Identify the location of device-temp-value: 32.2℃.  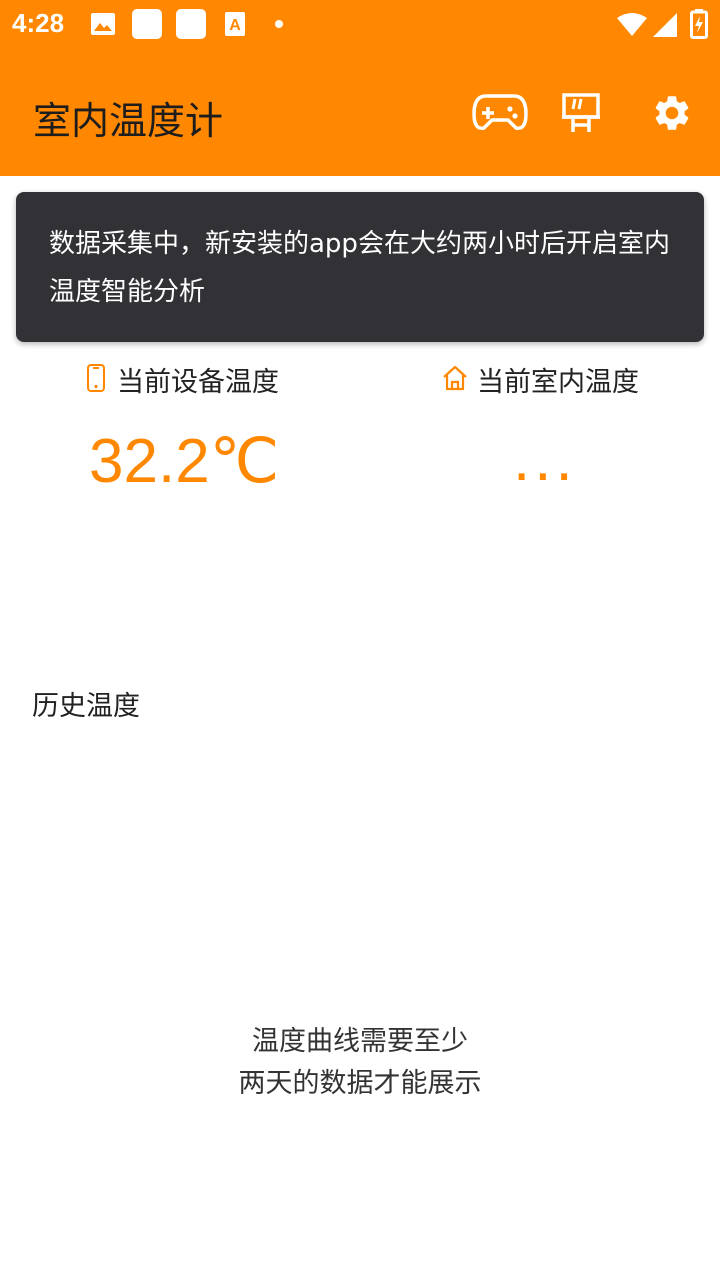
(184, 461).